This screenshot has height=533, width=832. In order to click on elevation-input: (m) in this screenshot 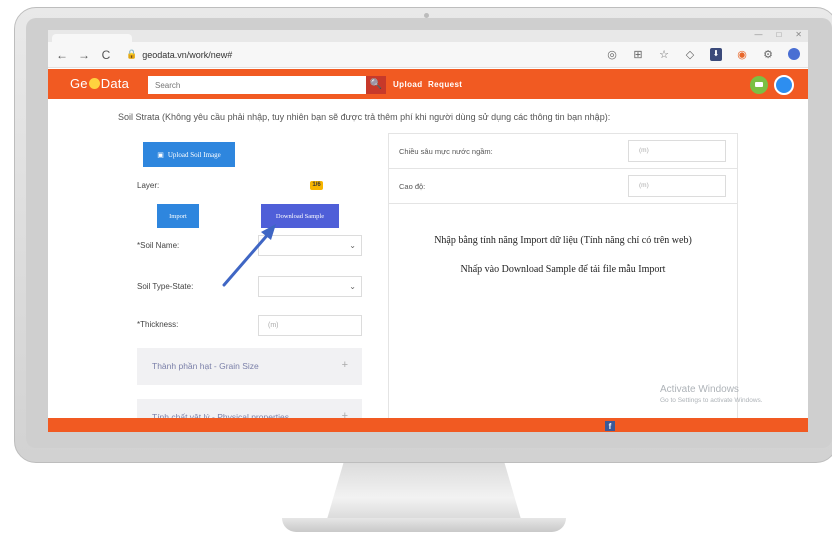, I will do `click(677, 186)`.